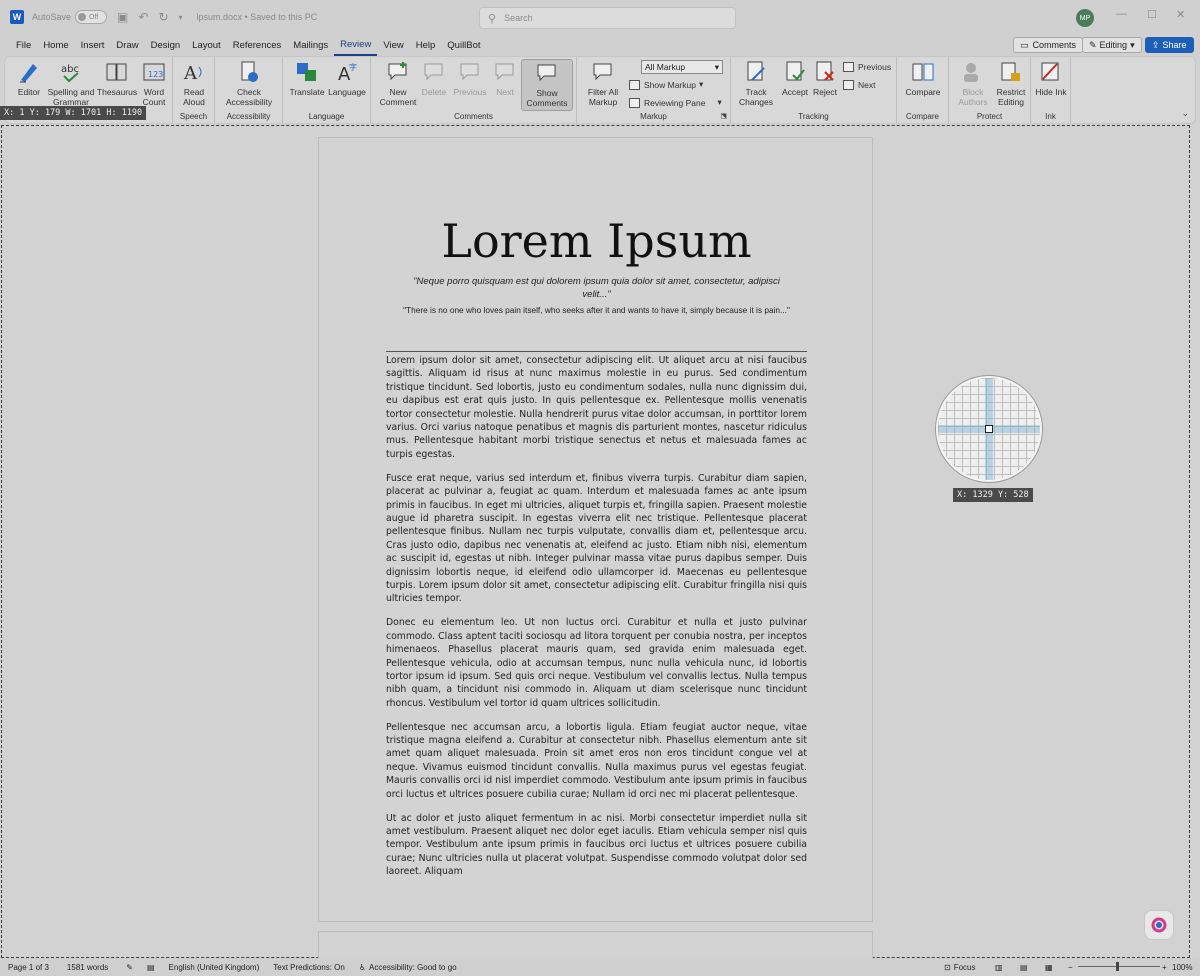 The height and width of the screenshot is (976, 1200). Describe the element at coordinates (1182, 967) in the screenshot. I see `zoom-level: 100%` at that location.